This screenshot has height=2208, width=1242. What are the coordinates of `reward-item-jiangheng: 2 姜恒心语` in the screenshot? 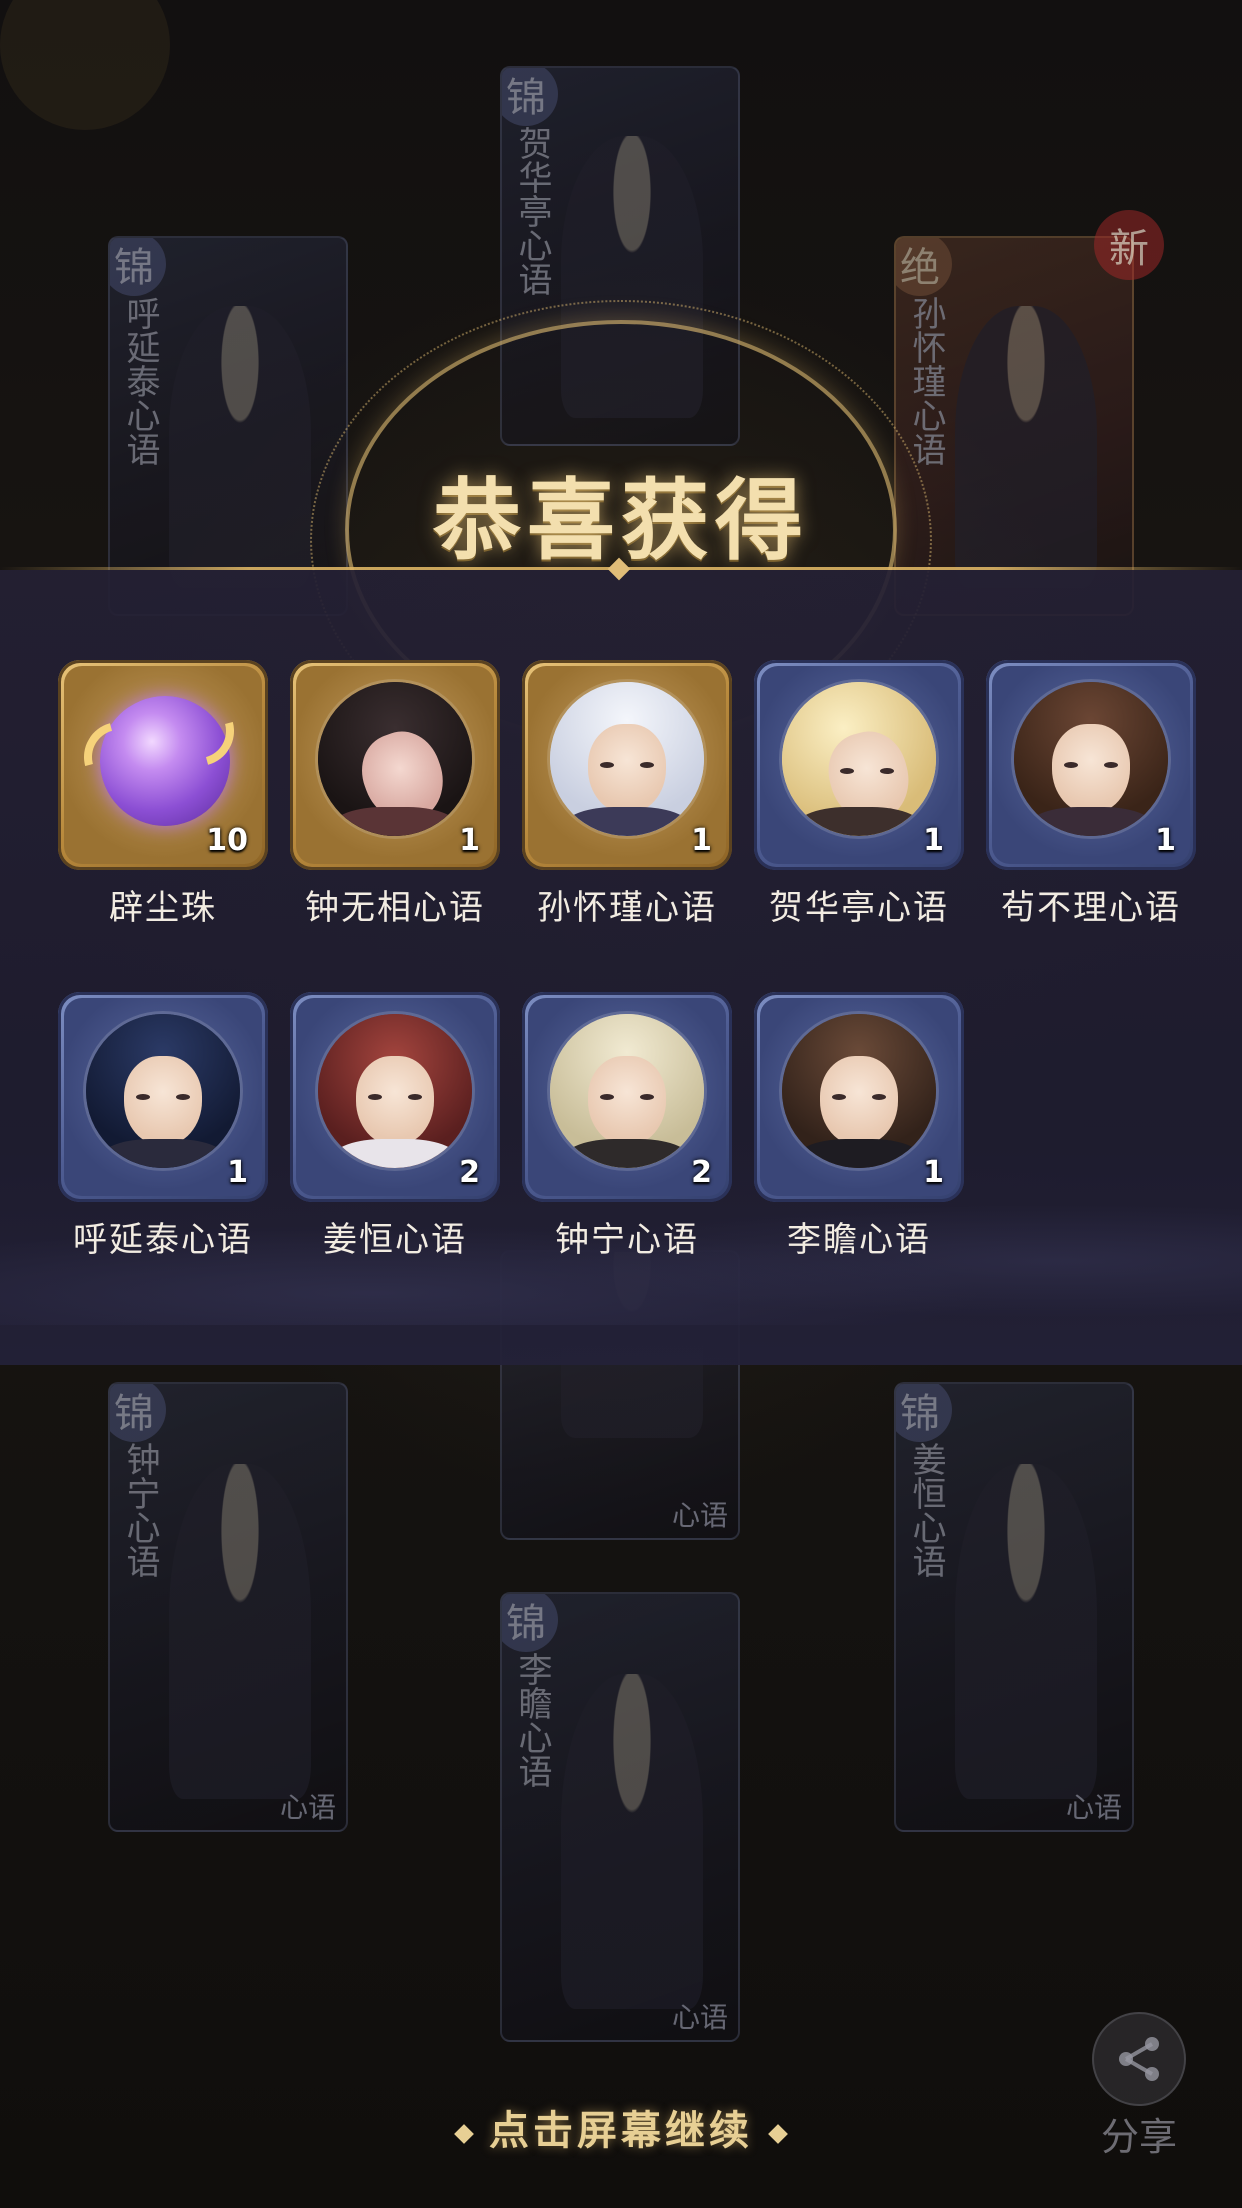 It's located at (395, 1126).